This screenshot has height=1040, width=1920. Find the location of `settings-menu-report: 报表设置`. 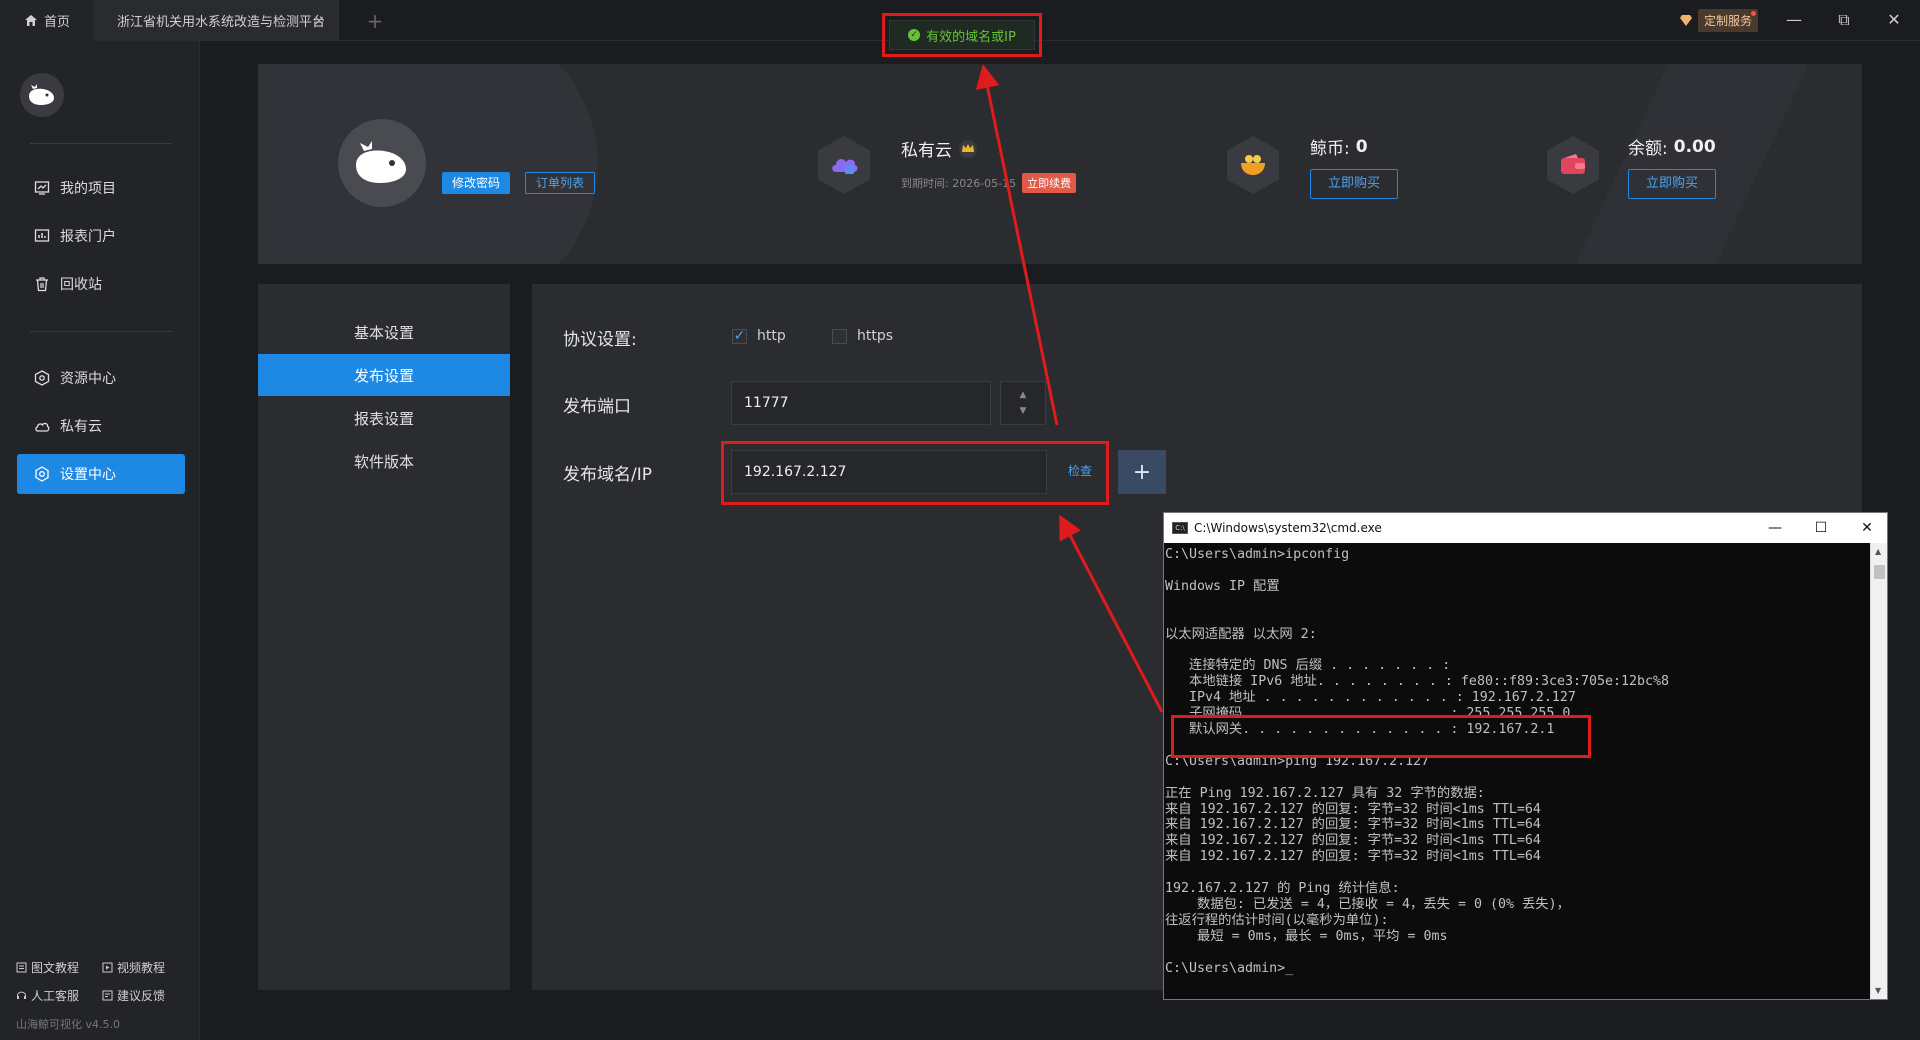

settings-menu-report: 报表设置 is located at coordinates (384, 418).